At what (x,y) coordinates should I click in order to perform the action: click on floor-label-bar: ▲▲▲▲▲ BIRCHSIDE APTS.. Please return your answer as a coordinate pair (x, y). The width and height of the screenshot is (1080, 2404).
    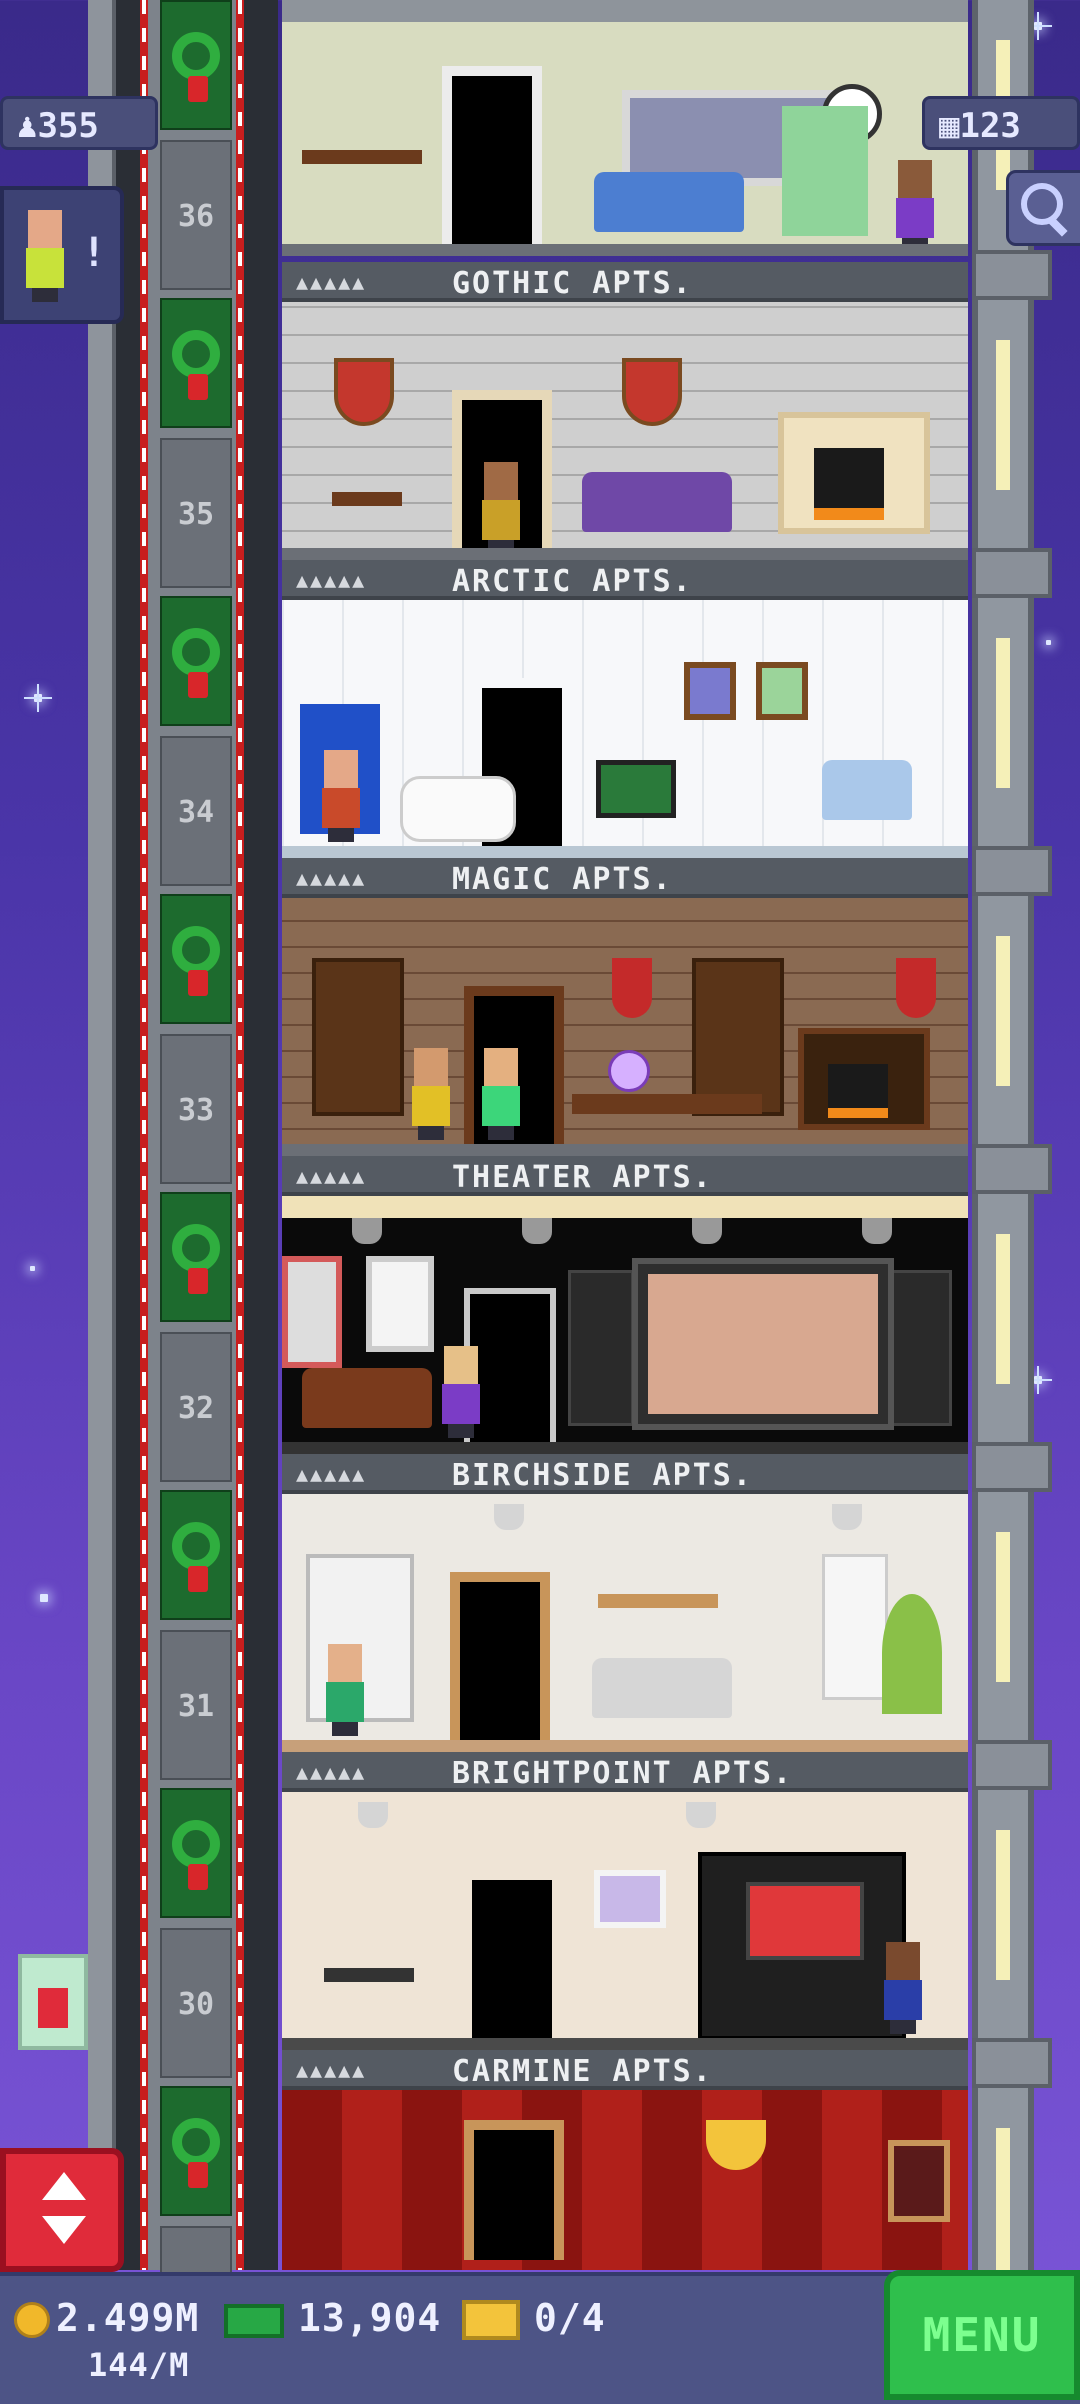
    Looking at the image, I should click on (625, 1474).